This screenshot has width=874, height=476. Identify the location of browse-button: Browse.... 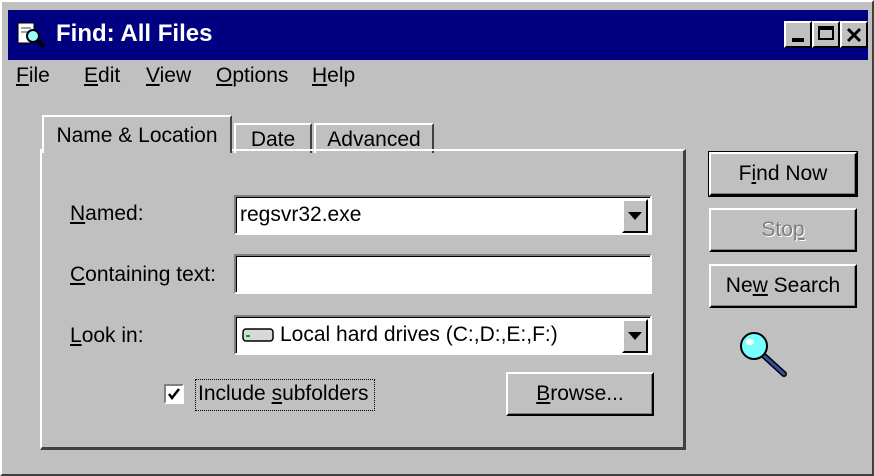
(580, 394).